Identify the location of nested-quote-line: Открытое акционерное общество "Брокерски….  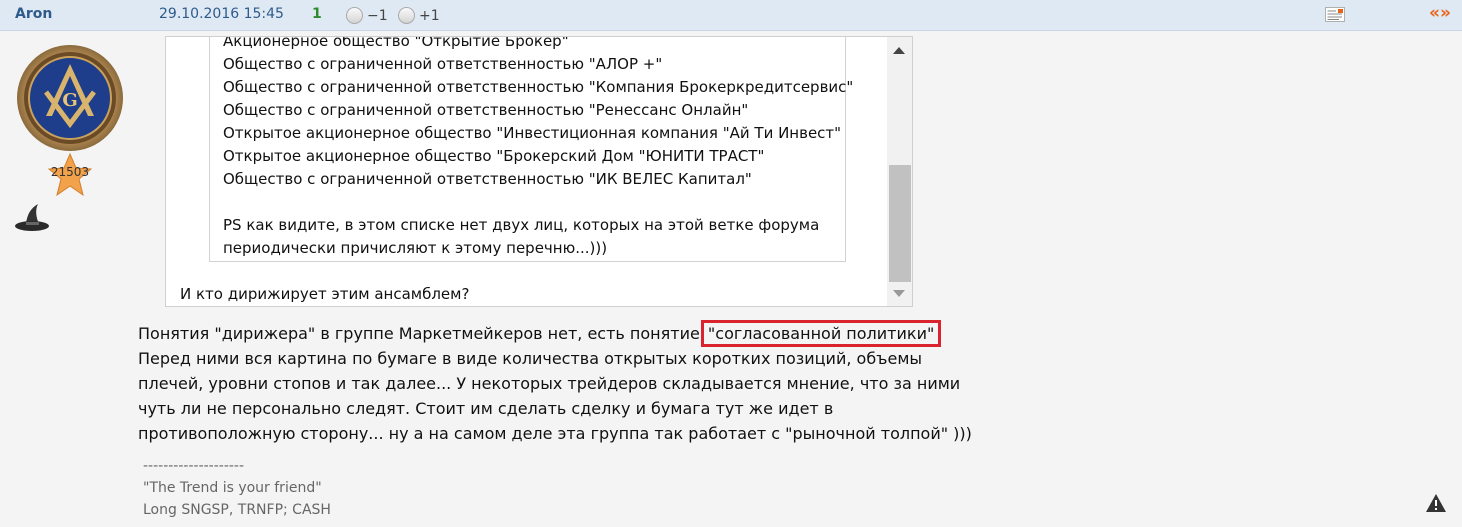
(494, 156).